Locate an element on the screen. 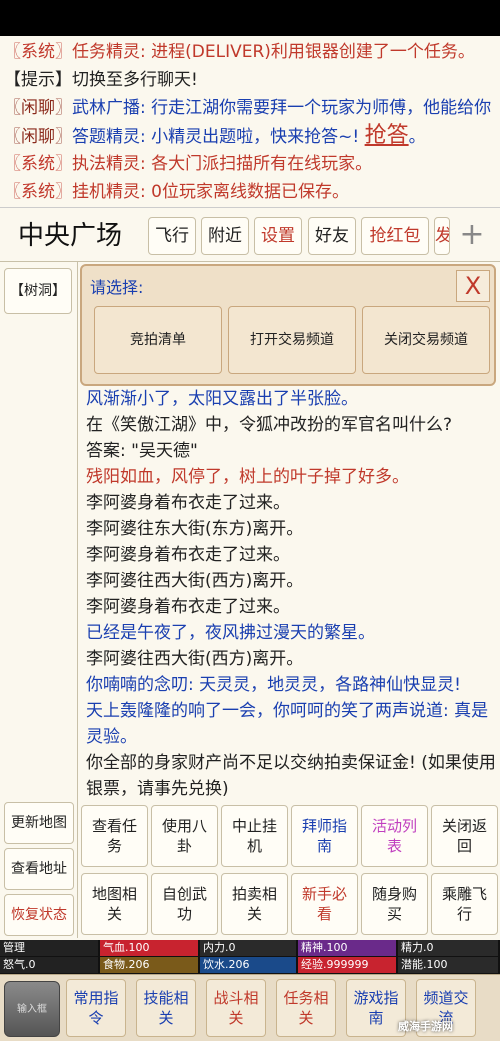  popup-option-0: 竞拍清单 is located at coordinates (158, 340).